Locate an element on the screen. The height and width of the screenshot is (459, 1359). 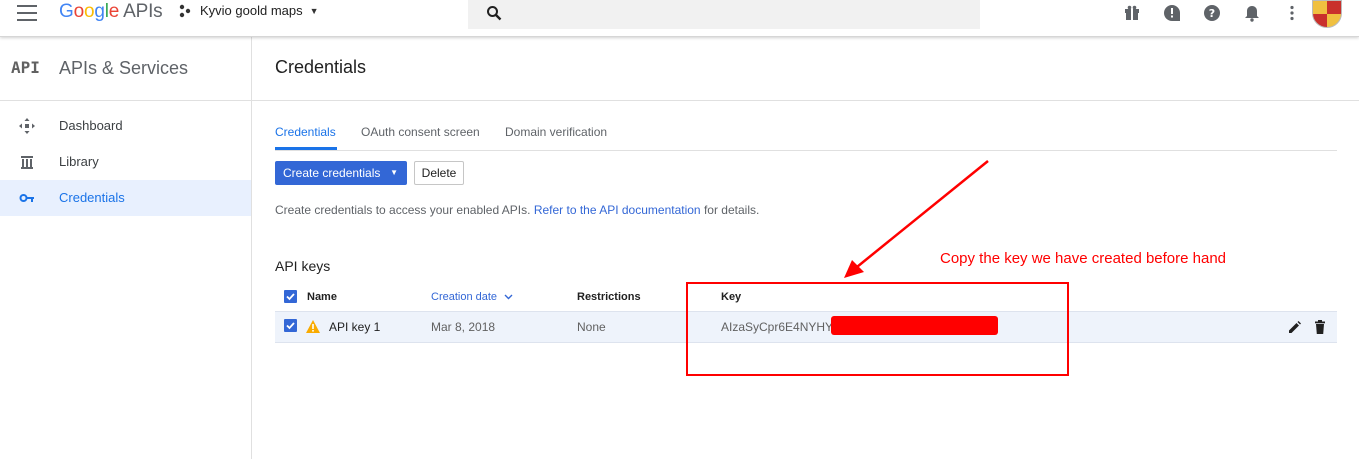
column-header-restrictions: Restrictions is located at coordinates (609, 297).